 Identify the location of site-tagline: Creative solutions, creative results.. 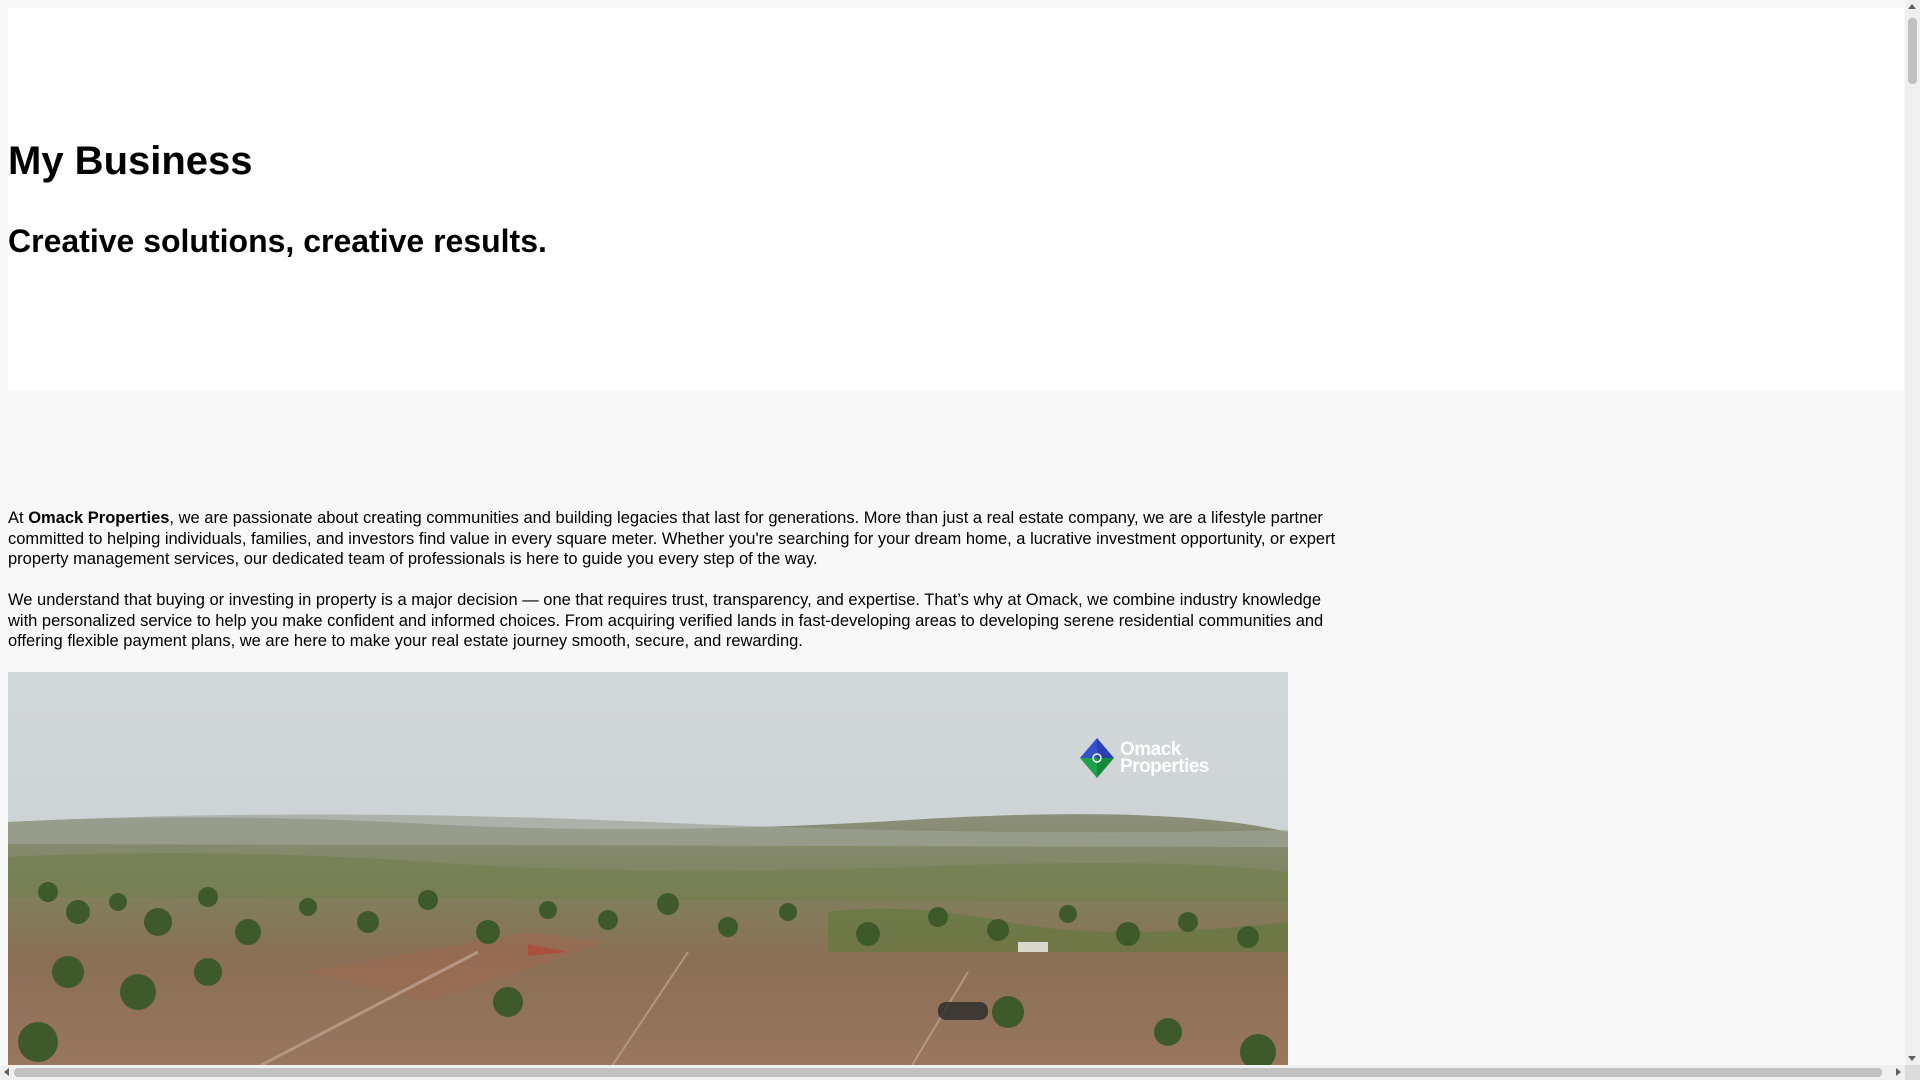
(277, 241).